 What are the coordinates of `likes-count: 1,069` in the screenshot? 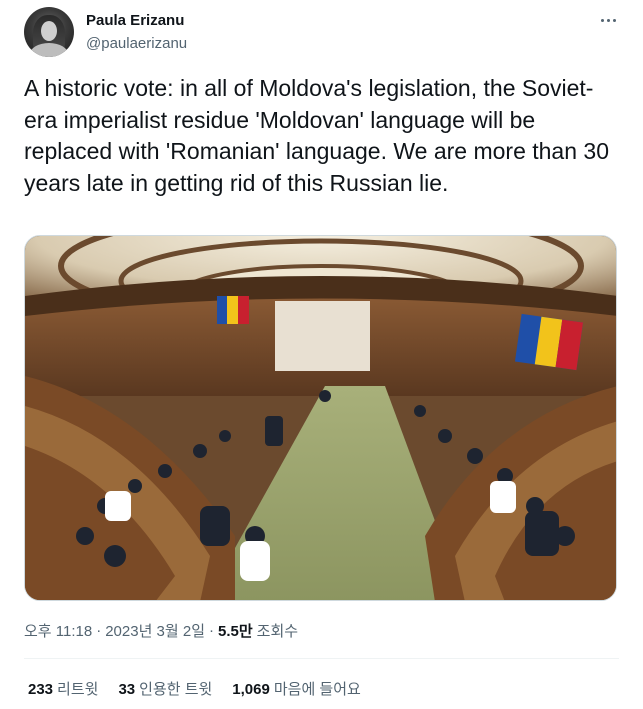 It's located at (251, 689).